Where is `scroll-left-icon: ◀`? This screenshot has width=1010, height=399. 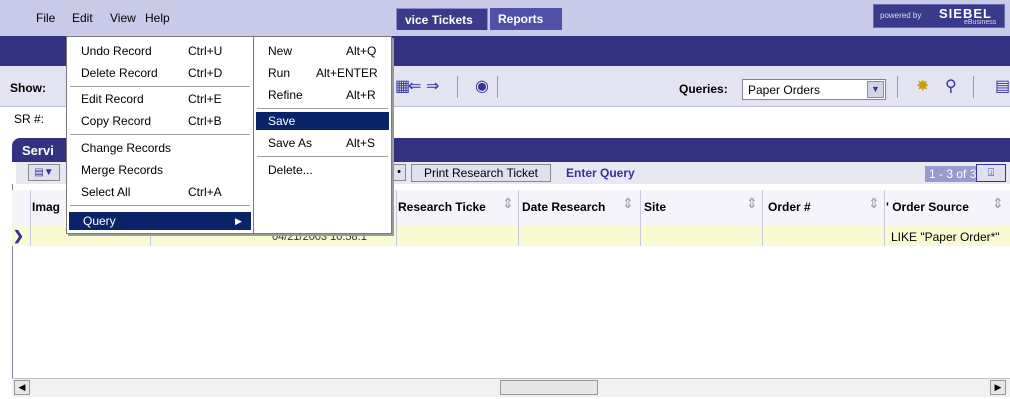
scroll-left-icon: ◀ is located at coordinates (22, 387).